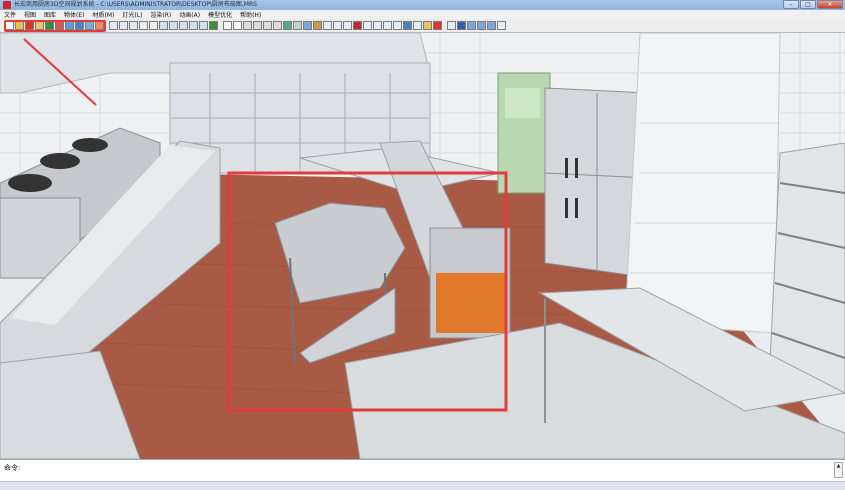 This screenshot has width=845, height=490. I want to click on paste-icon, so click(123, 25).